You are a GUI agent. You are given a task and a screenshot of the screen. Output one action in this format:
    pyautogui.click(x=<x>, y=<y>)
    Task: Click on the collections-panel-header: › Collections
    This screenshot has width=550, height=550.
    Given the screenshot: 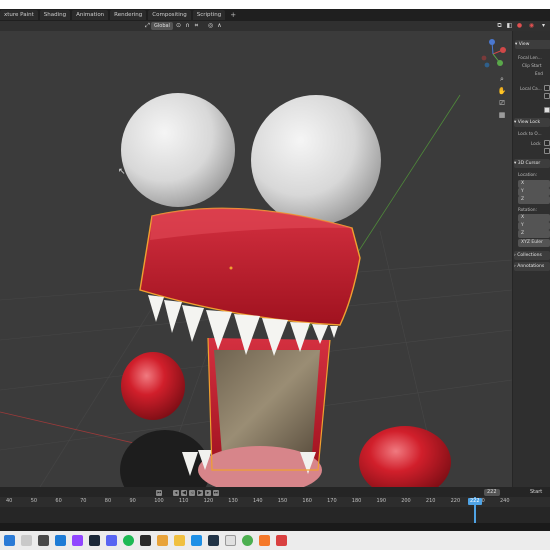 What is the action you would take?
    pyautogui.click(x=532, y=255)
    